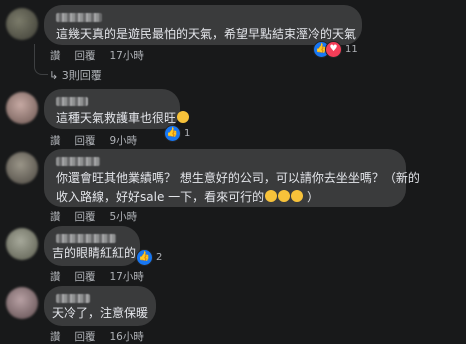 The width and height of the screenshot is (466, 344). I want to click on reaction-summary: 👍 ♥ 11, so click(335, 49).